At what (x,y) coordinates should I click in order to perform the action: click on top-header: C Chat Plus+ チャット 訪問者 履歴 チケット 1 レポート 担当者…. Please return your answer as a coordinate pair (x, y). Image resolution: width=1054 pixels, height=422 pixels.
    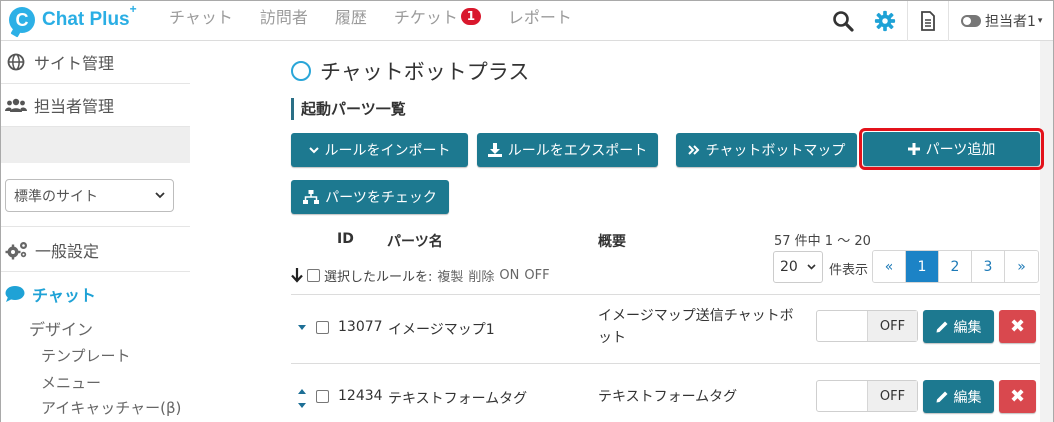
    Looking at the image, I should click on (527, 21).